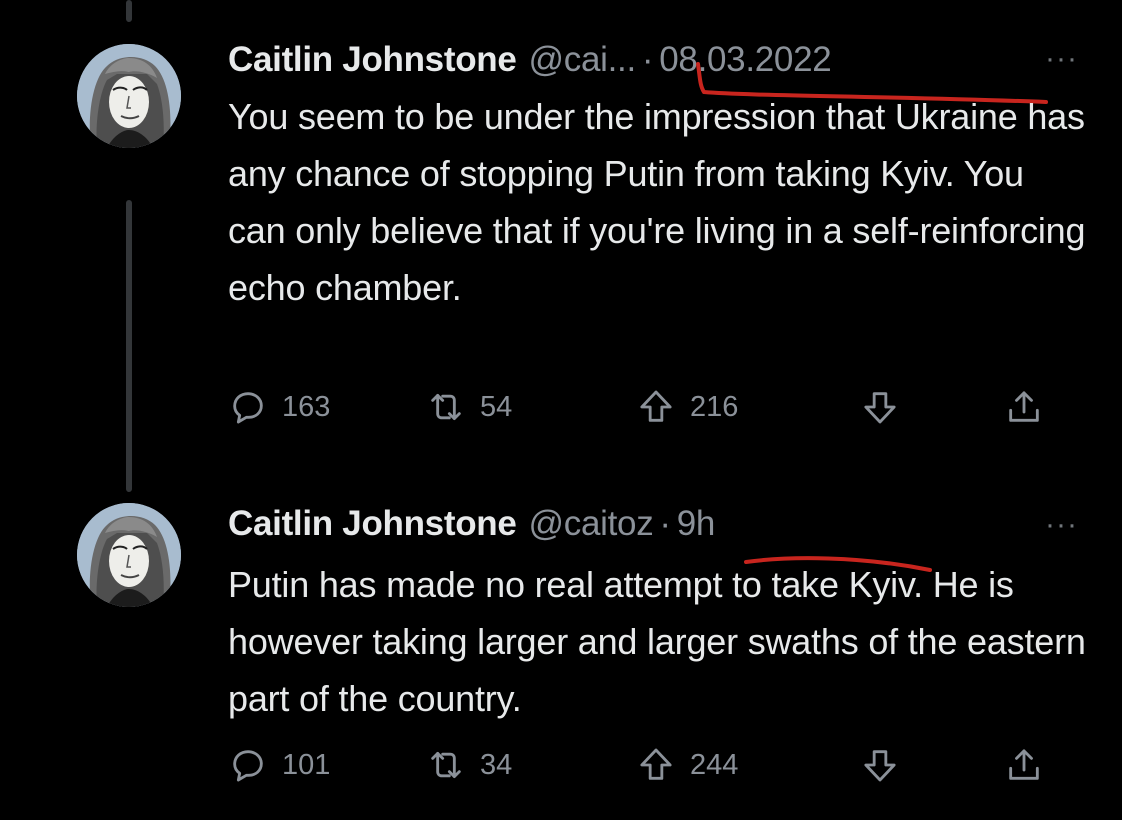  What do you see at coordinates (714, 764) in the screenshot?
I see `upvote-count: 244` at bounding box center [714, 764].